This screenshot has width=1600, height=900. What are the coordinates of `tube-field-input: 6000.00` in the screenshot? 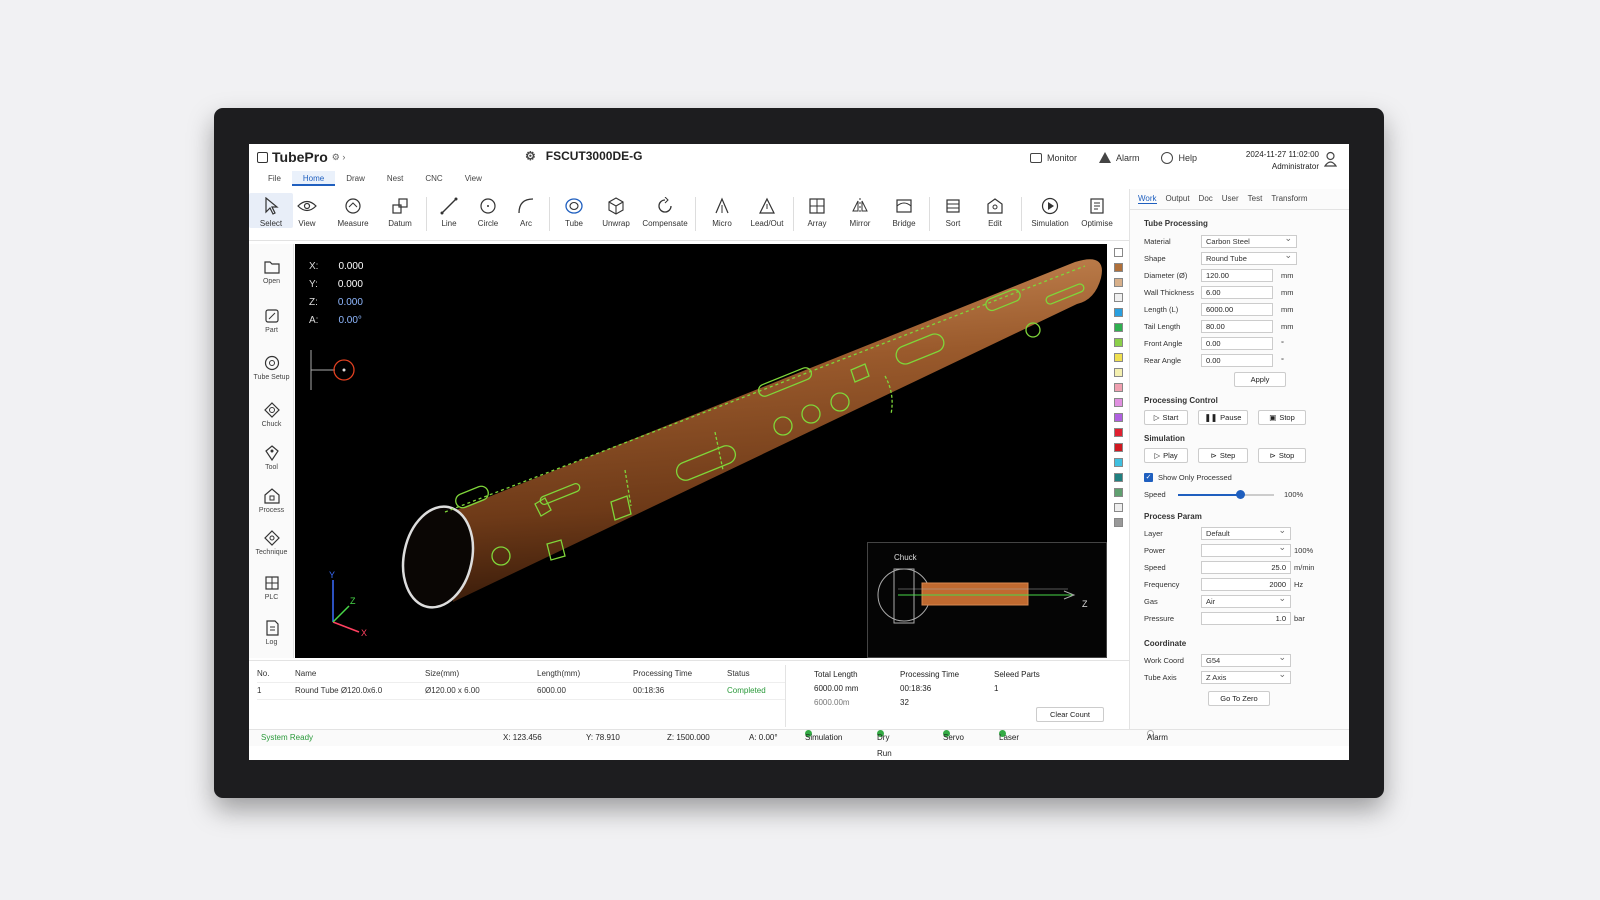 It's located at (1237, 309).